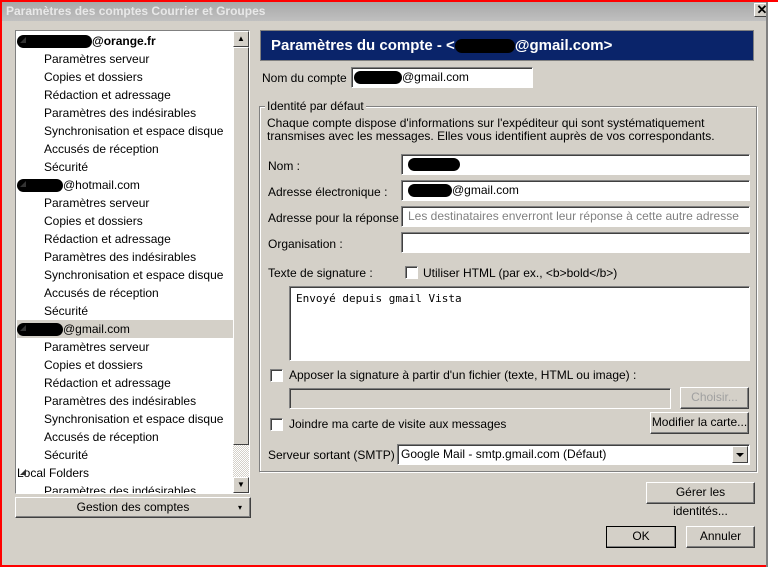 Image resolution: width=778 pixels, height=567 pixels. What do you see at coordinates (720, 537) in the screenshot?
I see `cancel-button: Annuler` at bounding box center [720, 537].